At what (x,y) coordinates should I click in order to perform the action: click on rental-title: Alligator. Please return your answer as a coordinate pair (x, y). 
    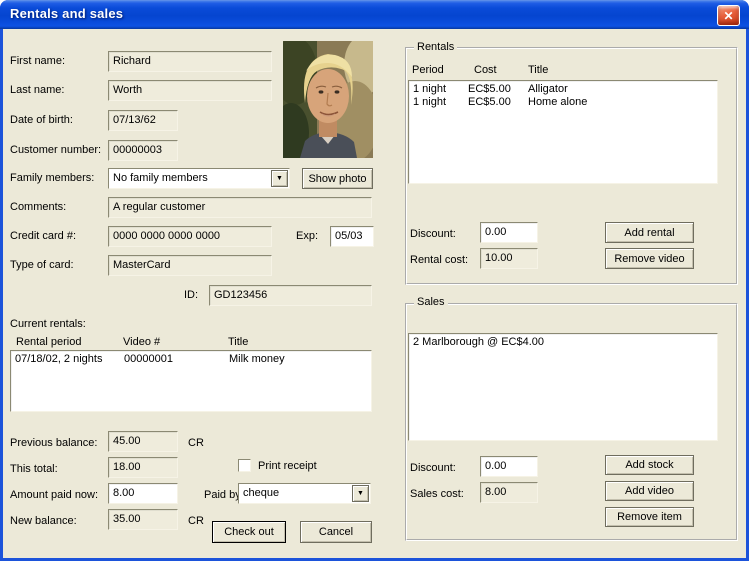
    Looking at the image, I should click on (548, 89).